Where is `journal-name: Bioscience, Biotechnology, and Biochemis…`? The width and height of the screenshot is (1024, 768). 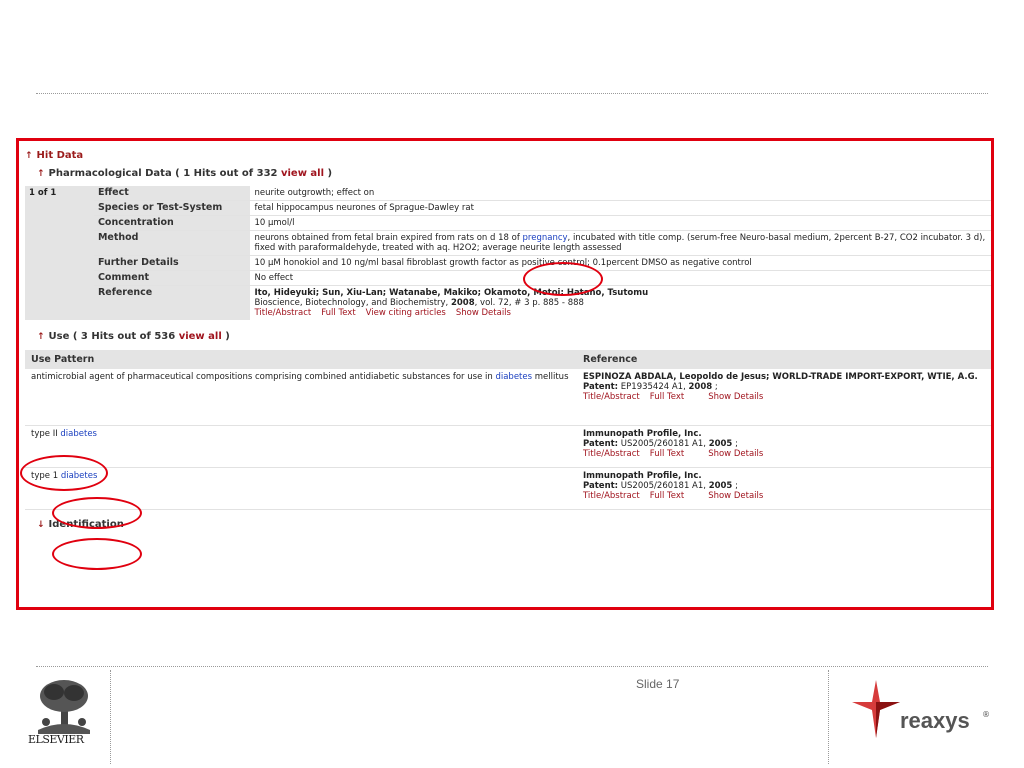
journal-name: Bioscience, Biotechnology, and Biochemis… is located at coordinates (351, 303).